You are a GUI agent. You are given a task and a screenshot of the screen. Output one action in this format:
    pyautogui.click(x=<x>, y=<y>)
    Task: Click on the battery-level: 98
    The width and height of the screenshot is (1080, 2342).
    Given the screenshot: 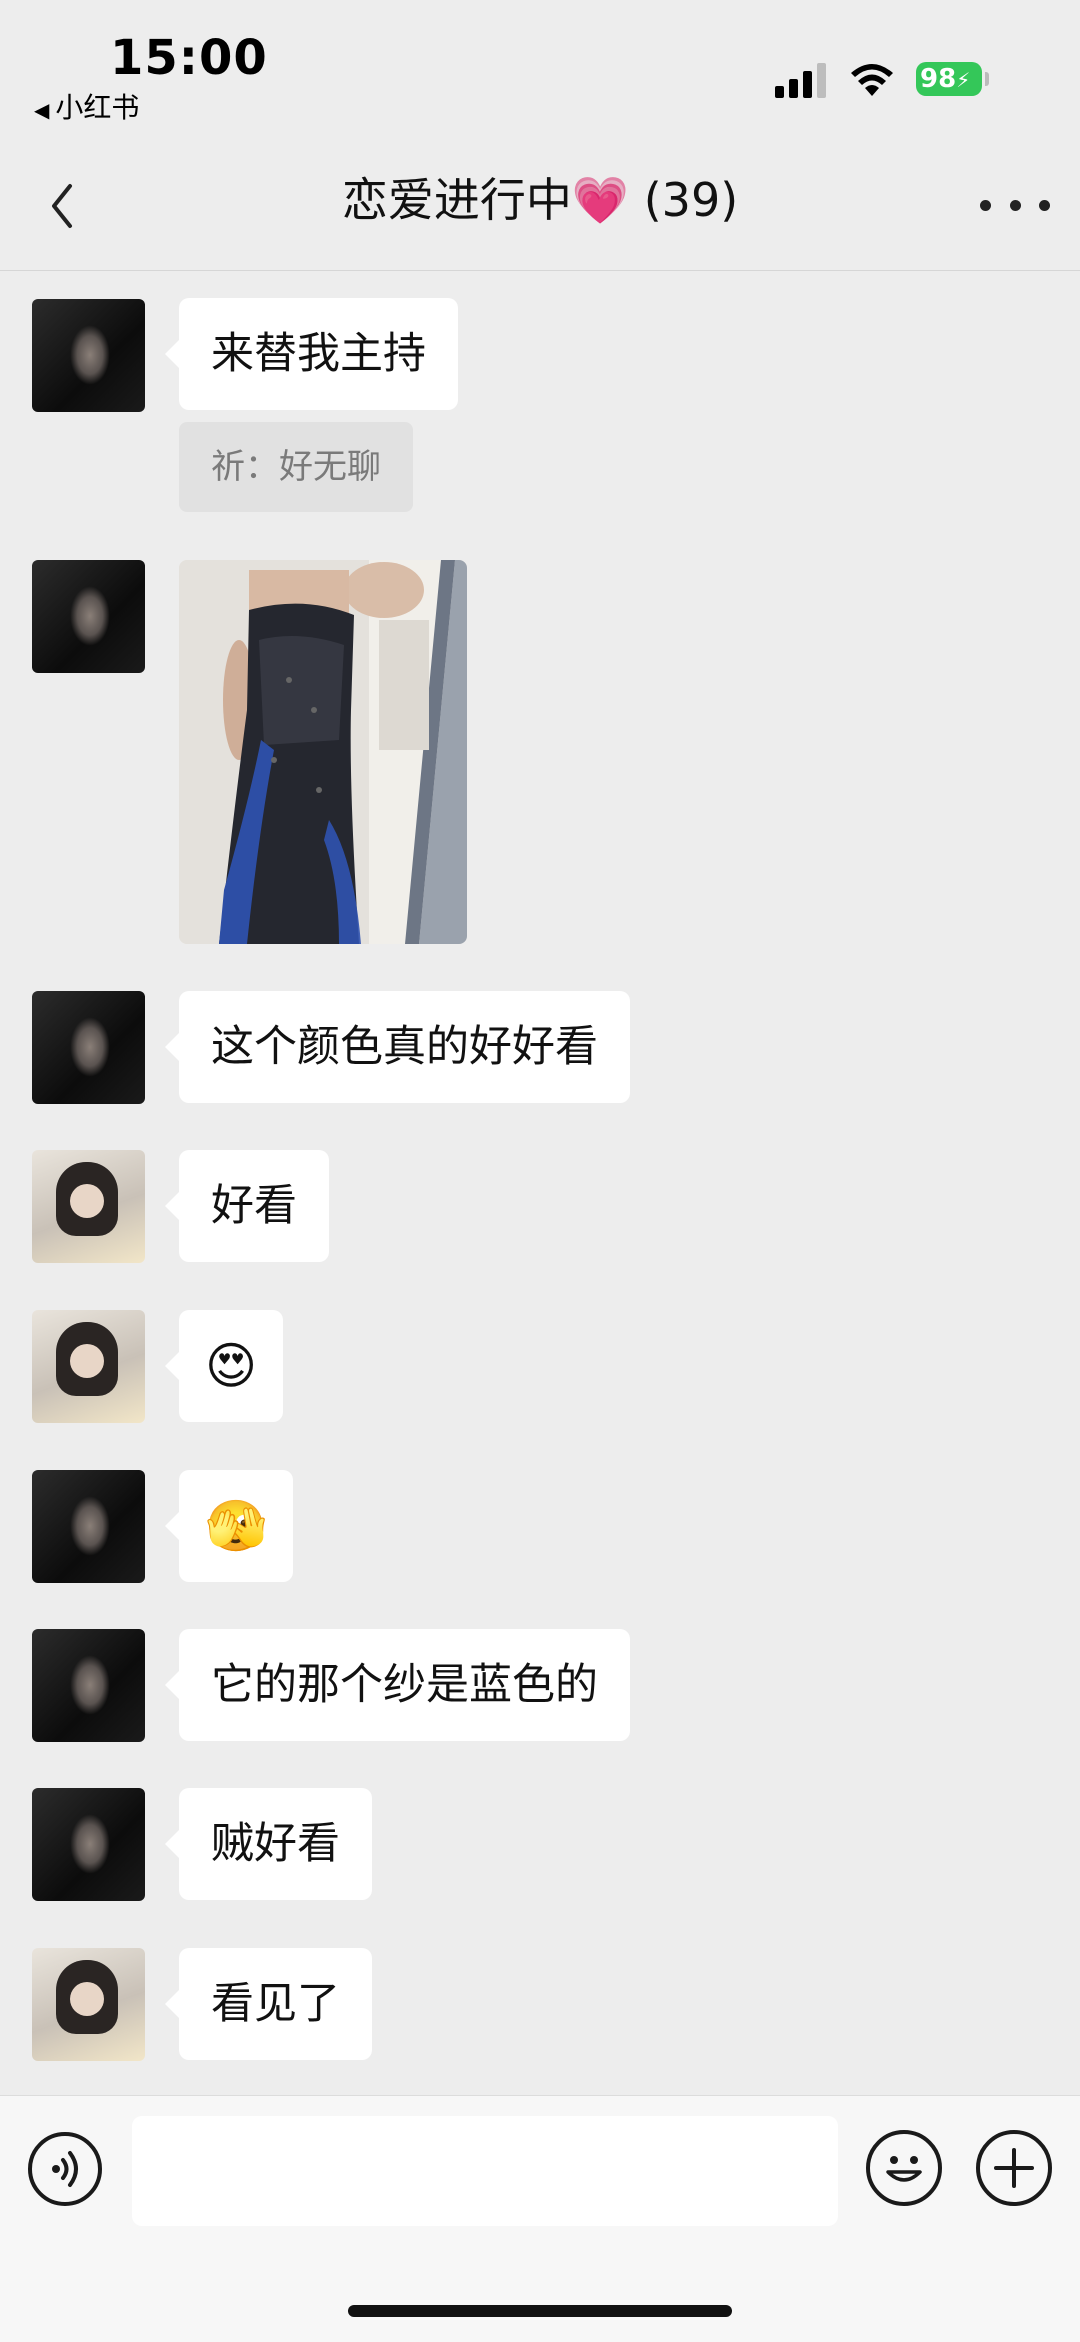 What is the action you would take?
    pyautogui.click(x=938, y=79)
    